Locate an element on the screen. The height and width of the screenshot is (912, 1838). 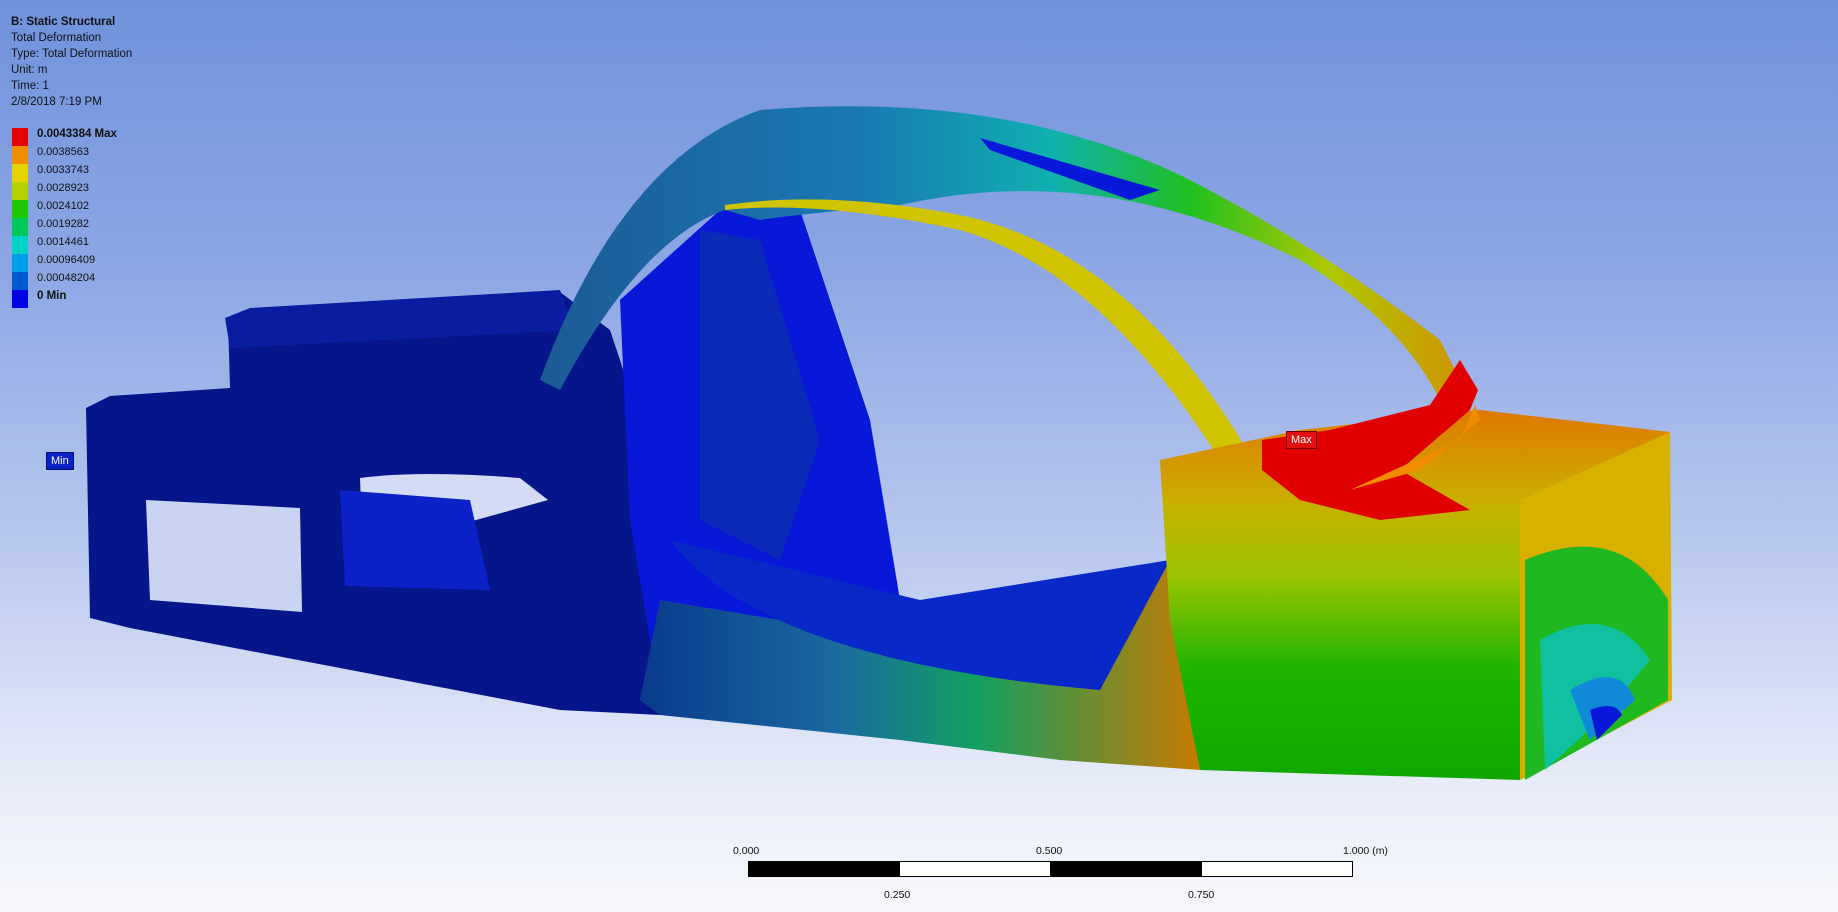
rear-cutout-lower is located at coordinates (224, 556).